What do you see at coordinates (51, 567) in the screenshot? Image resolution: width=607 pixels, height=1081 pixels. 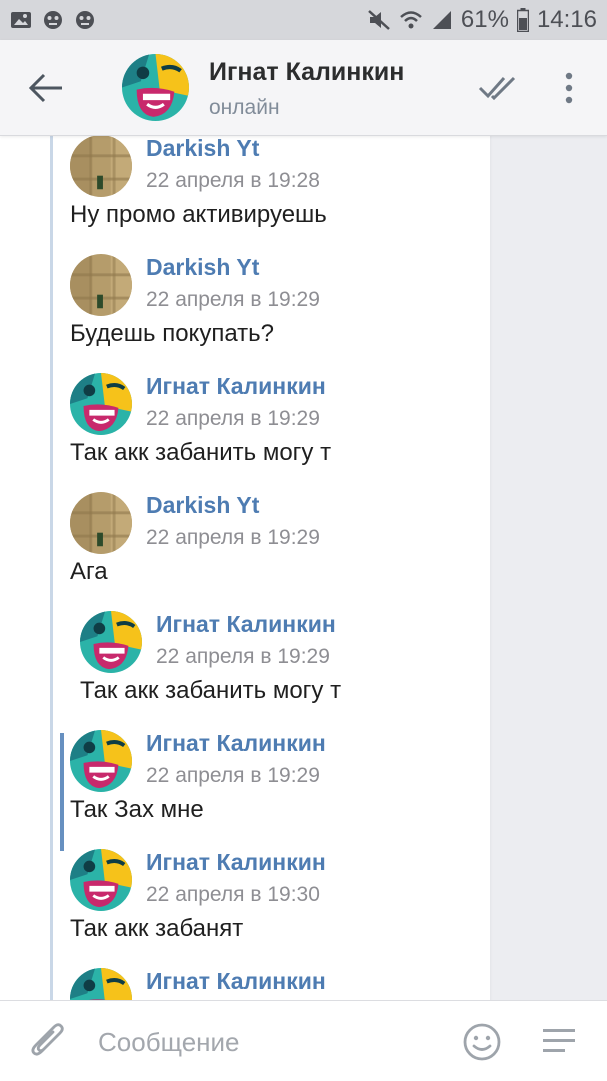 I see `forward-line` at bounding box center [51, 567].